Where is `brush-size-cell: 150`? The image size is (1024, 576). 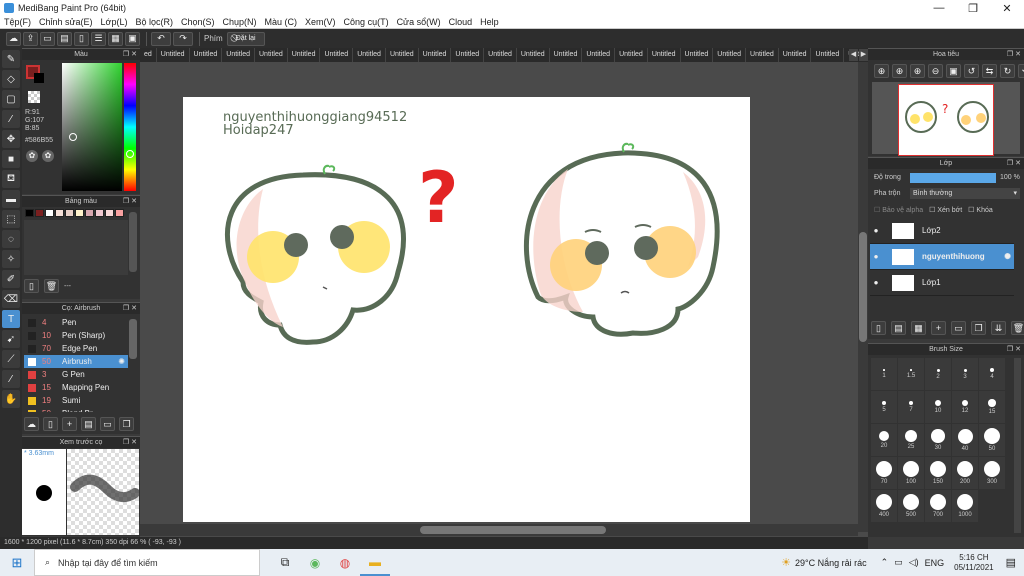
brush-size-cell: 150 is located at coordinates (938, 473).